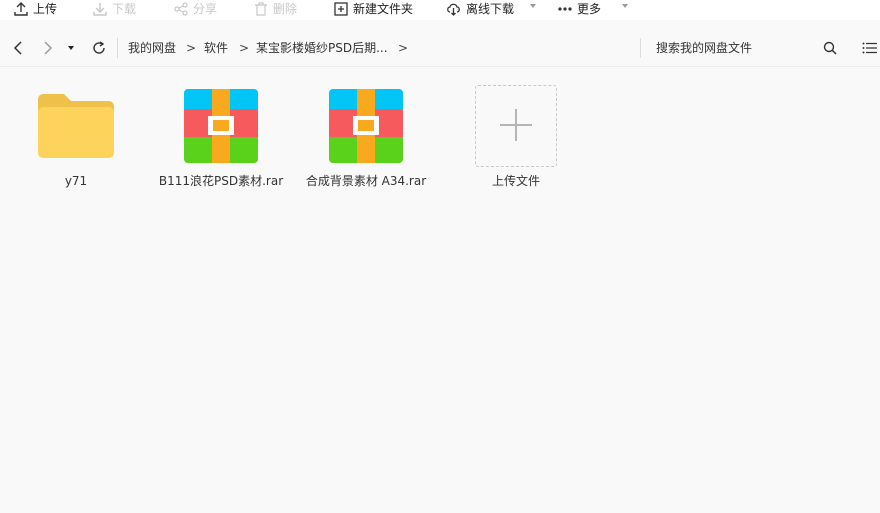 The width and height of the screenshot is (880, 513). Describe the element at coordinates (100, 9) in the screenshot. I see `download-icon` at that location.